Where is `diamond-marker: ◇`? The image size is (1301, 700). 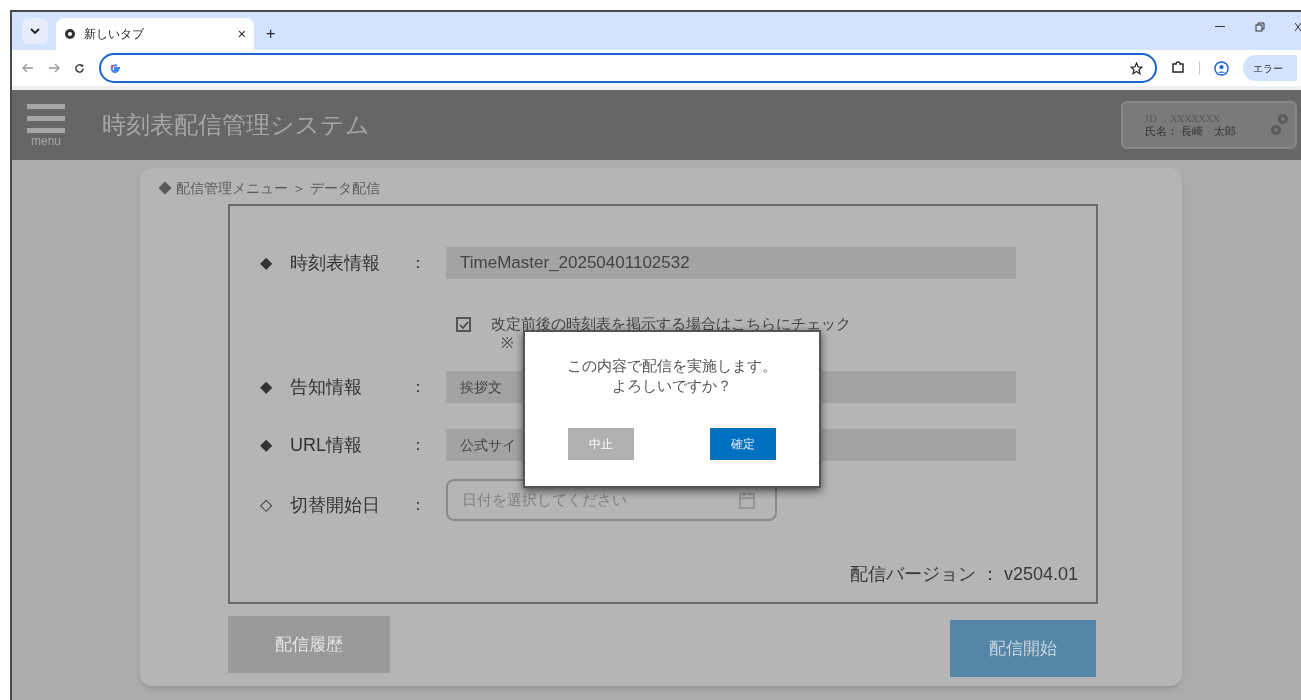
diamond-marker: ◇ is located at coordinates (266, 505).